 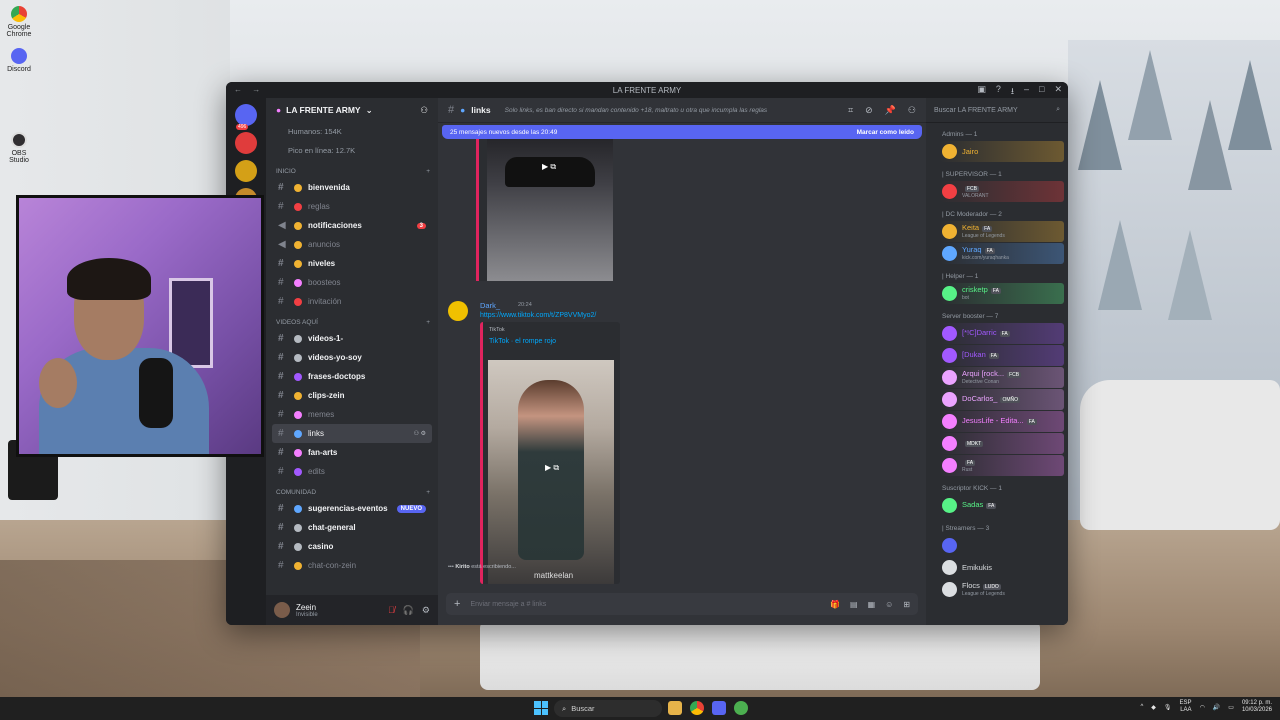 I want to click on mark-as-read-button: Marcar como leído, so click(x=885, y=132).